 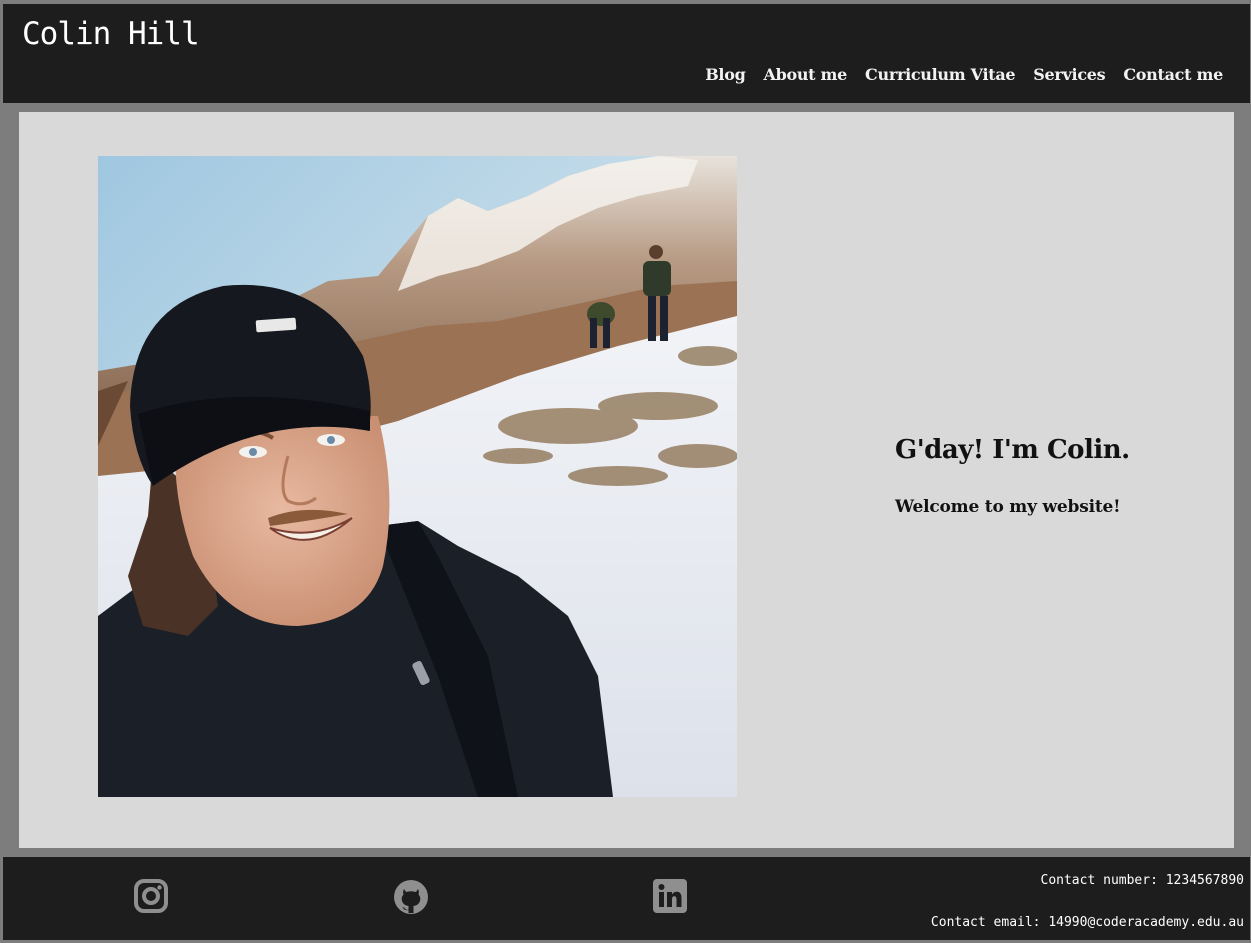 I want to click on nav-link-curriculum-vitae: Curriculum Vitae, so click(x=940, y=74).